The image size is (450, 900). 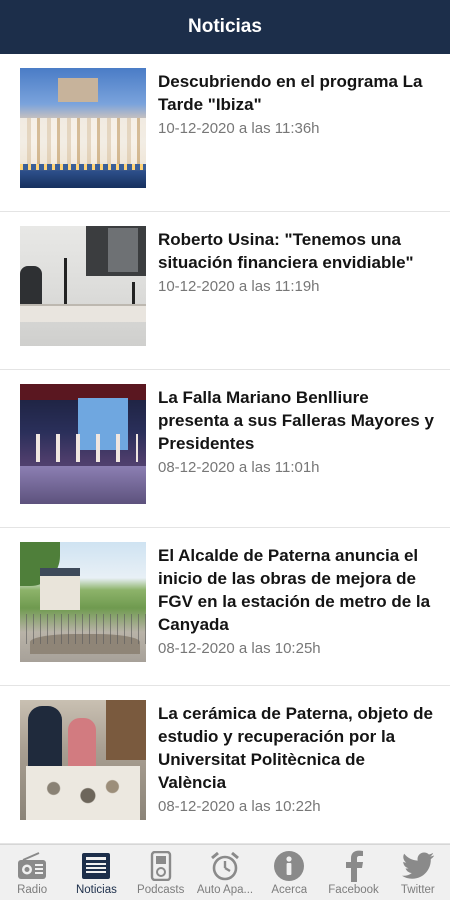 I want to click on tab-label: Noticias, so click(x=96, y=890).